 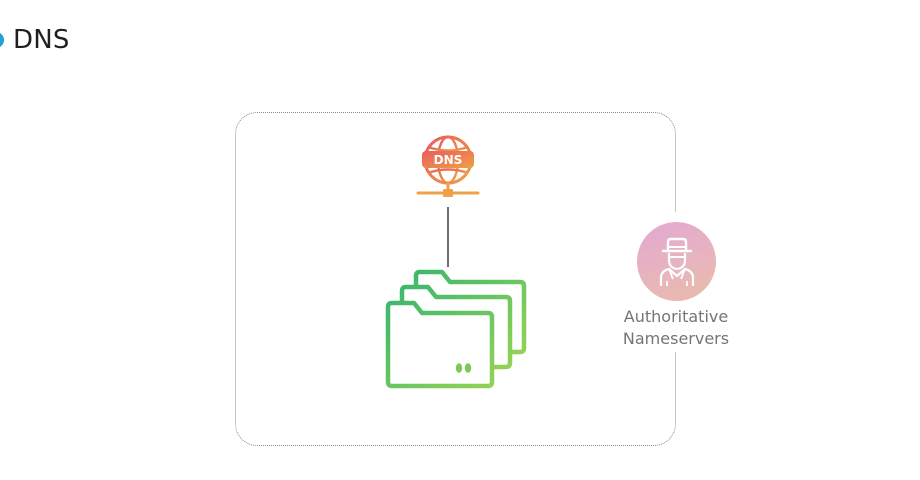 I want to click on page-title: DNS, so click(x=35, y=40).